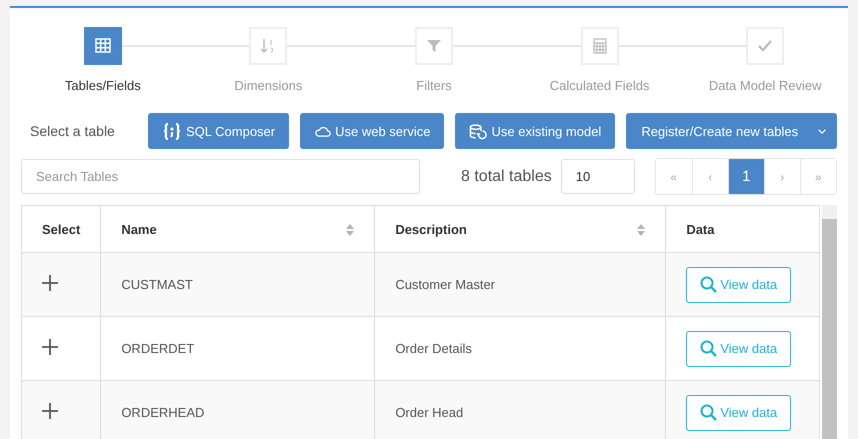 This screenshot has height=439, width=858. What do you see at coordinates (731, 131) in the screenshot?
I see `dropdown-button: Register/Create new tables` at bounding box center [731, 131].